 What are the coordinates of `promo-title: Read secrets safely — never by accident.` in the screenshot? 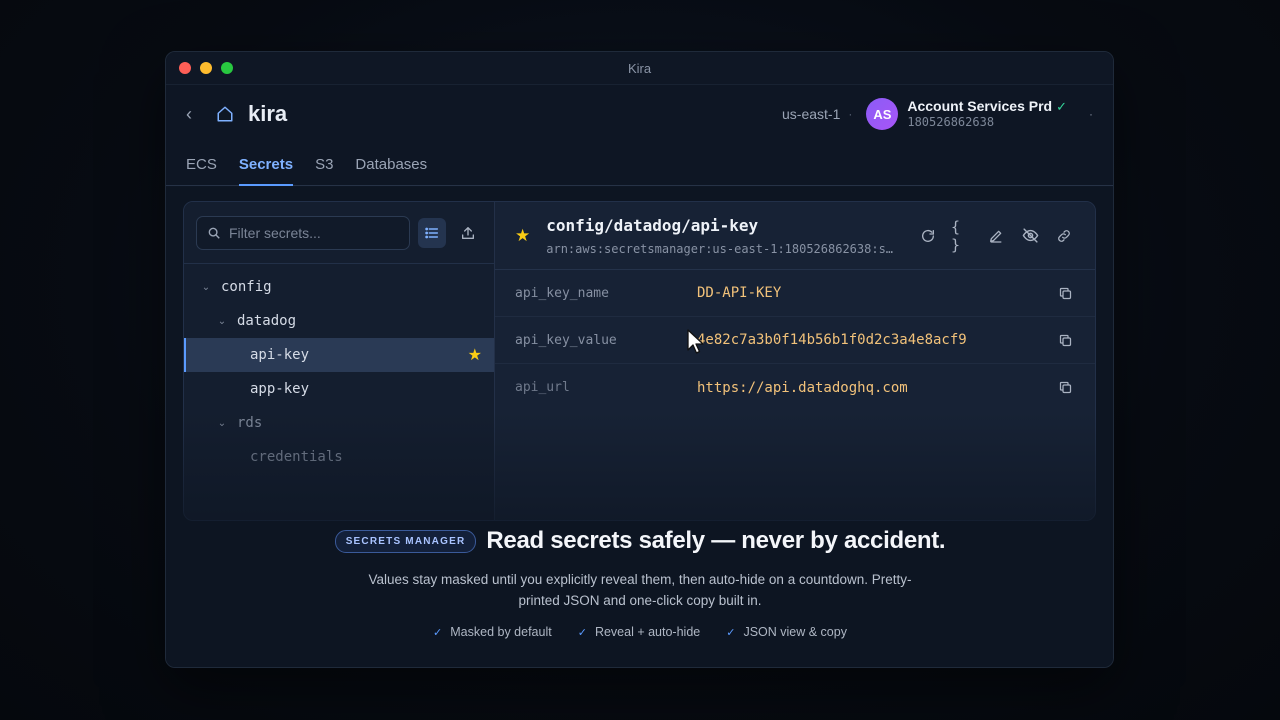 It's located at (716, 540).